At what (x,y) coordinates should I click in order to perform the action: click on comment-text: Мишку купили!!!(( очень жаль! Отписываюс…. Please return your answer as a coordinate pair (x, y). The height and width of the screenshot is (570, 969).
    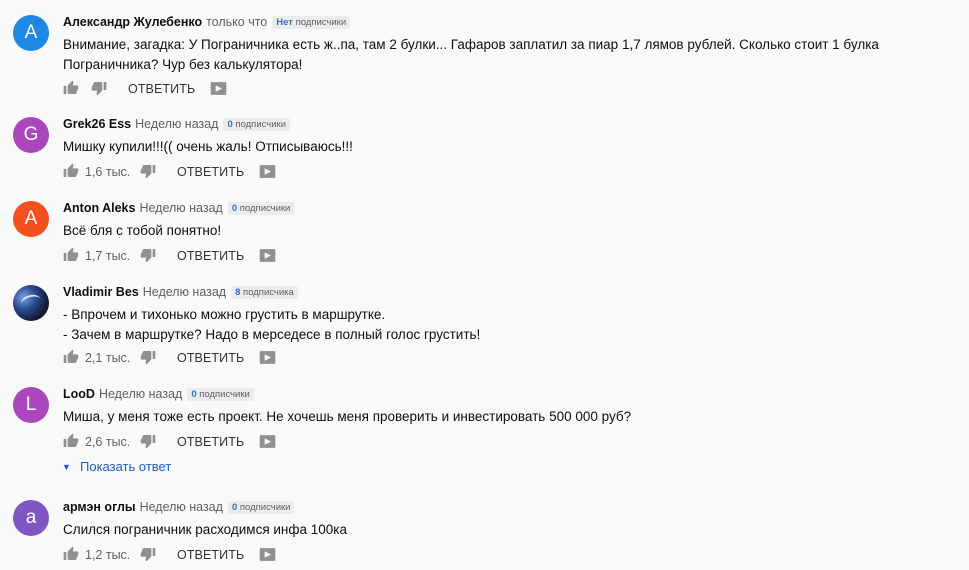
    Looking at the image, I should click on (208, 146).